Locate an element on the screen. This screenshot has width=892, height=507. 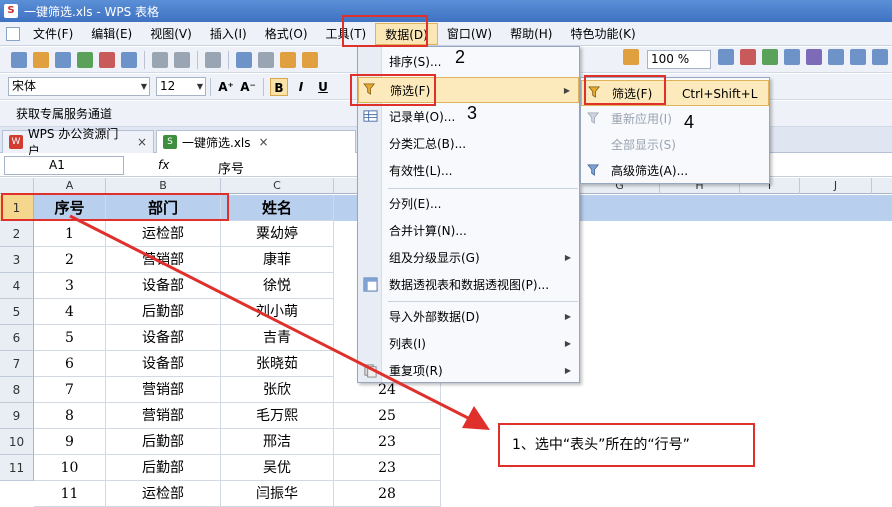
copy-icon is located at coordinates (244, 59).